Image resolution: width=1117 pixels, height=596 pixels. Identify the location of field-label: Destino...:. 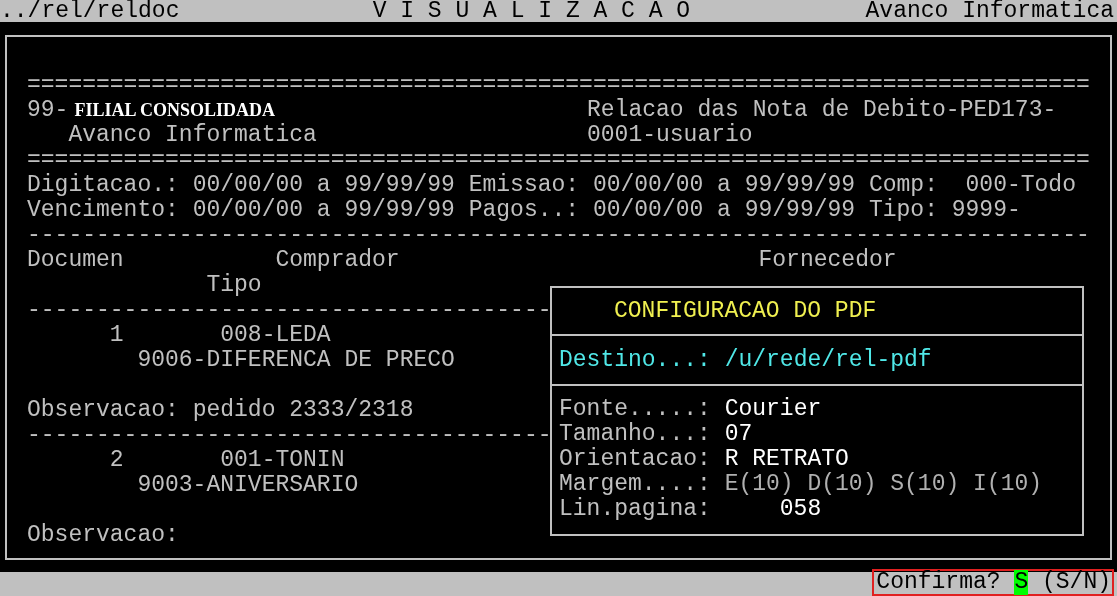
(635, 360).